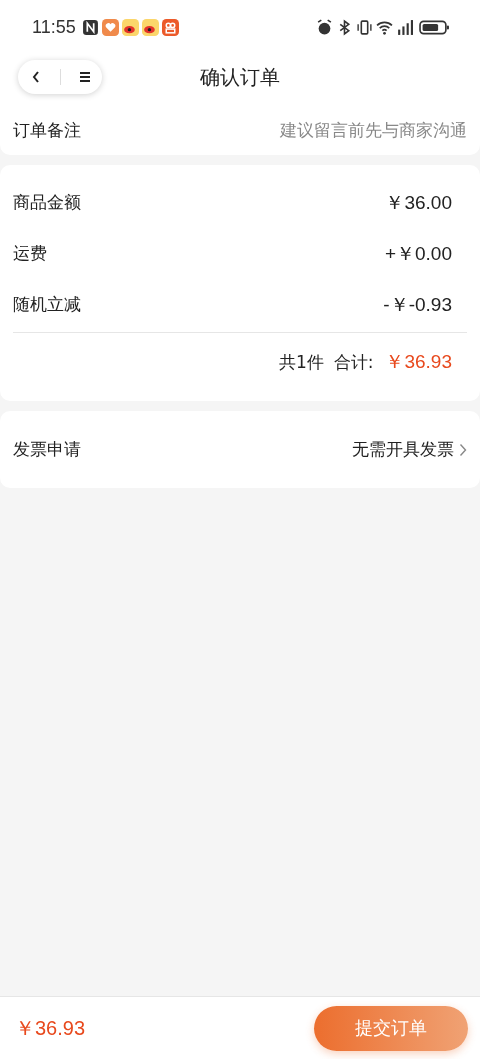  Describe the element at coordinates (418, 253) in the screenshot. I see `amount-value: +￥0.00` at that location.